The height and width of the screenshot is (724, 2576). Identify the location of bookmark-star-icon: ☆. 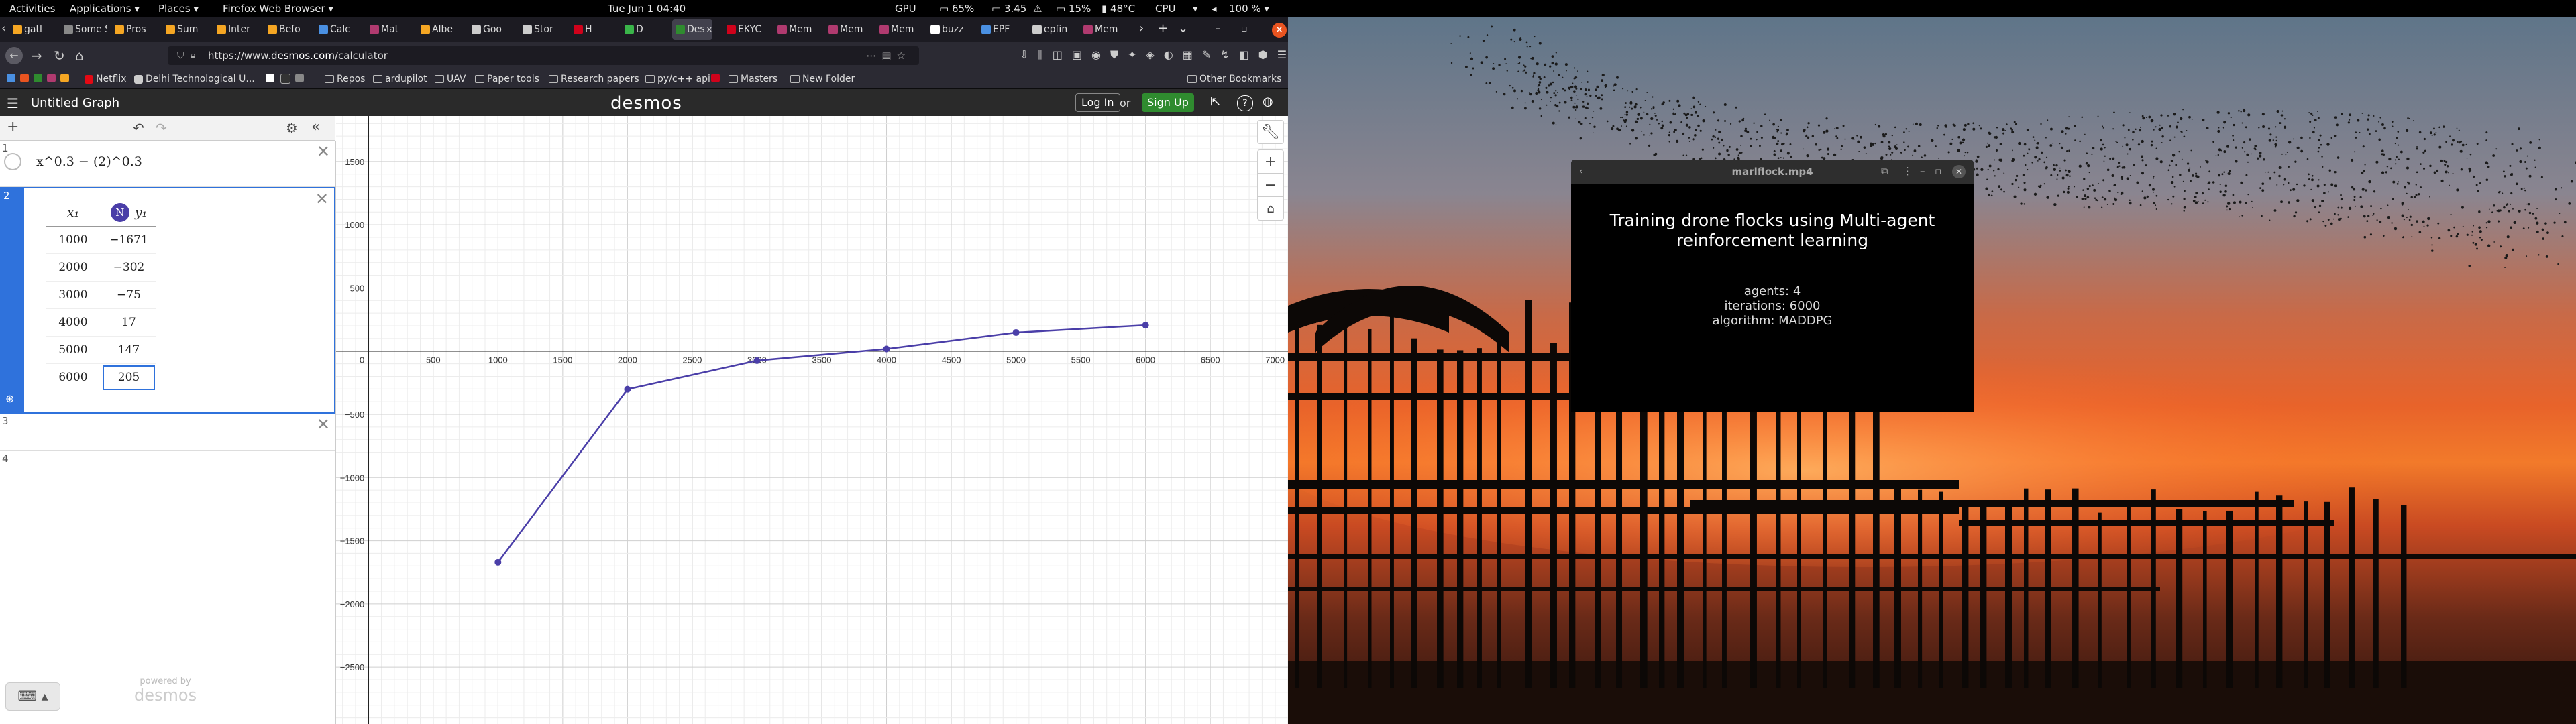
(904, 56).